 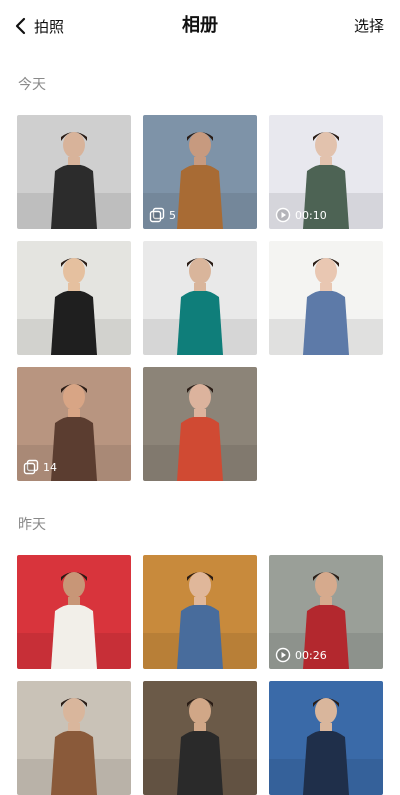 What do you see at coordinates (40, 467) in the screenshot?
I see `photo-count-badge: 14` at bounding box center [40, 467].